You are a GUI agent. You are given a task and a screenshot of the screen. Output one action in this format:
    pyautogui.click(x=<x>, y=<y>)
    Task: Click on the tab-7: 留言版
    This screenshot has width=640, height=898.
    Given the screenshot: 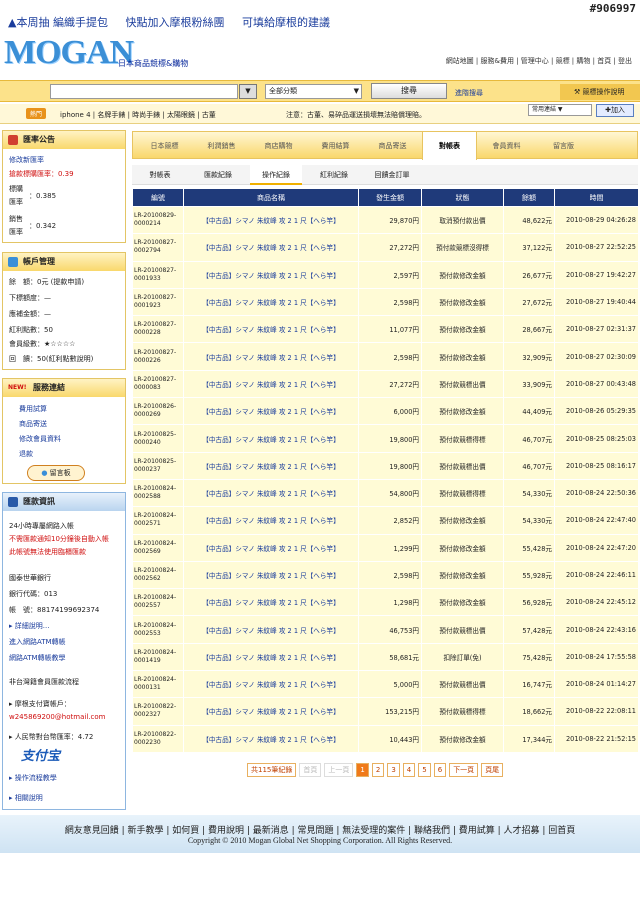 What is the action you would take?
    pyautogui.click(x=563, y=146)
    